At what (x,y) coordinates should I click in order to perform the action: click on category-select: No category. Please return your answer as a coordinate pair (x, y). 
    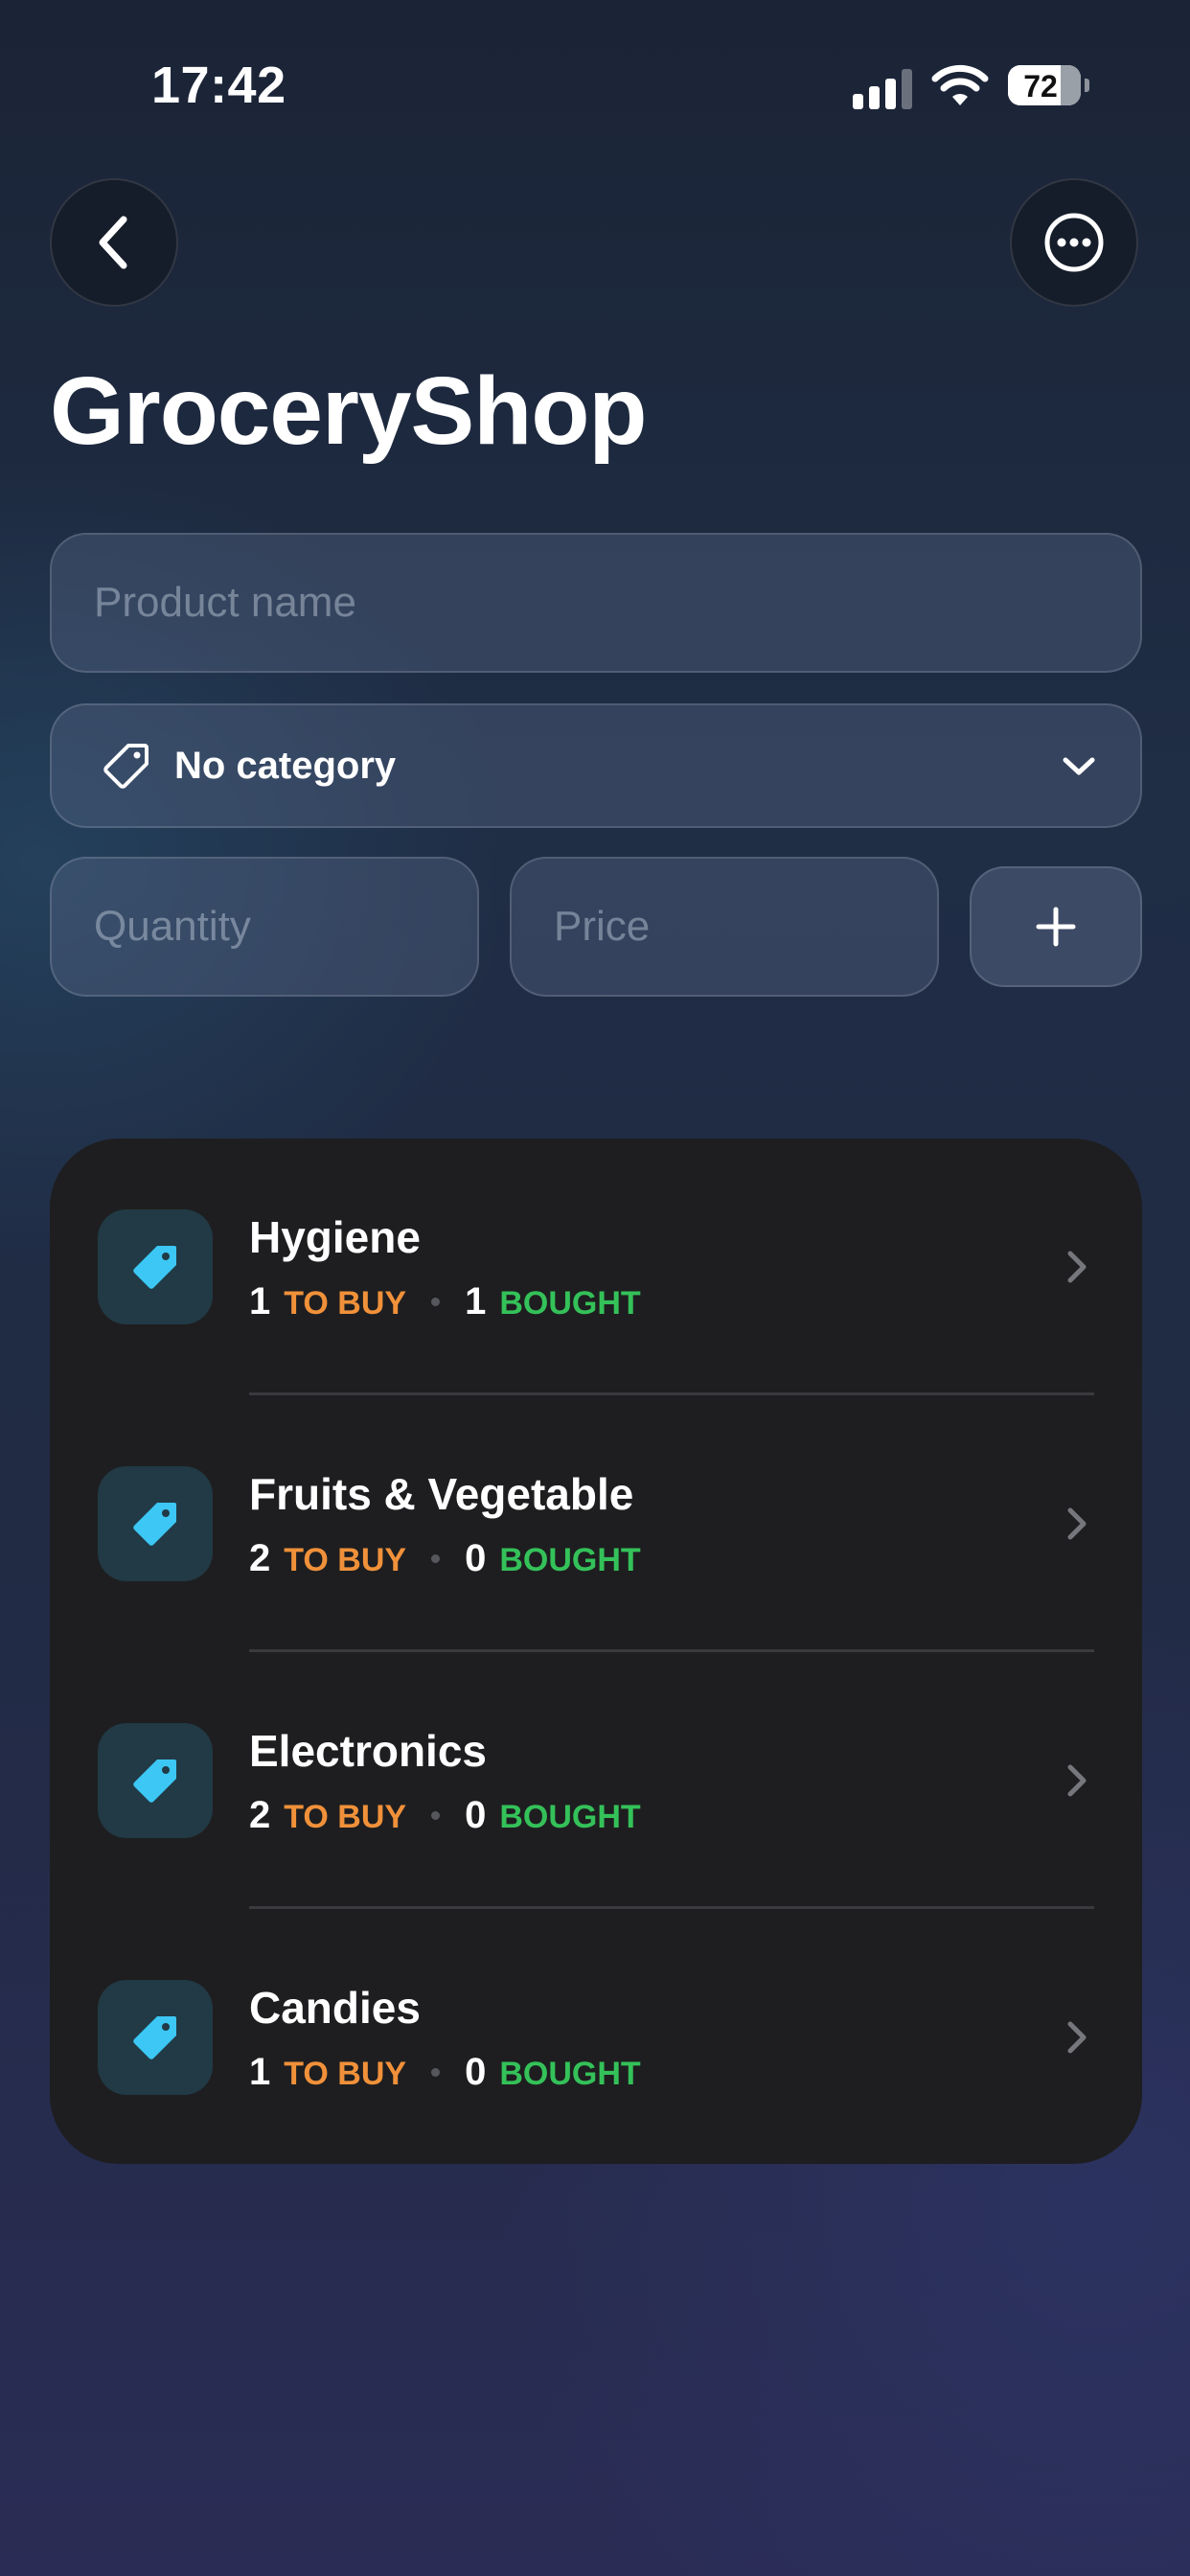
    Looking at the image, I should click on (596, 765).